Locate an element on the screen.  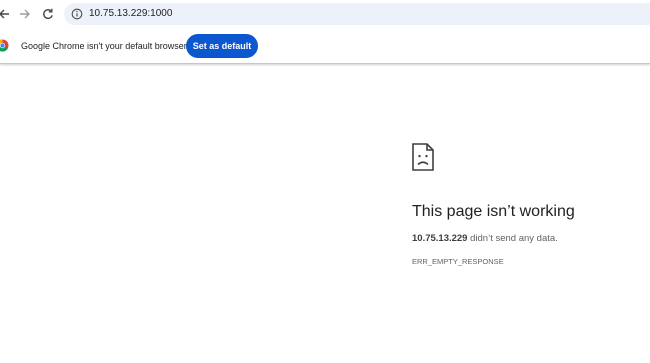
arrow-right-icon is located at coordinates (25, 14).